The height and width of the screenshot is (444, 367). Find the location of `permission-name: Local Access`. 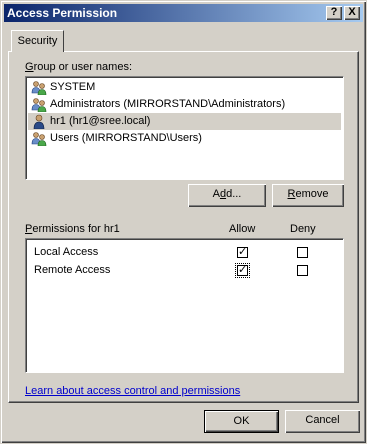

permission-name: Local Access is located at coordinates (66, 252).